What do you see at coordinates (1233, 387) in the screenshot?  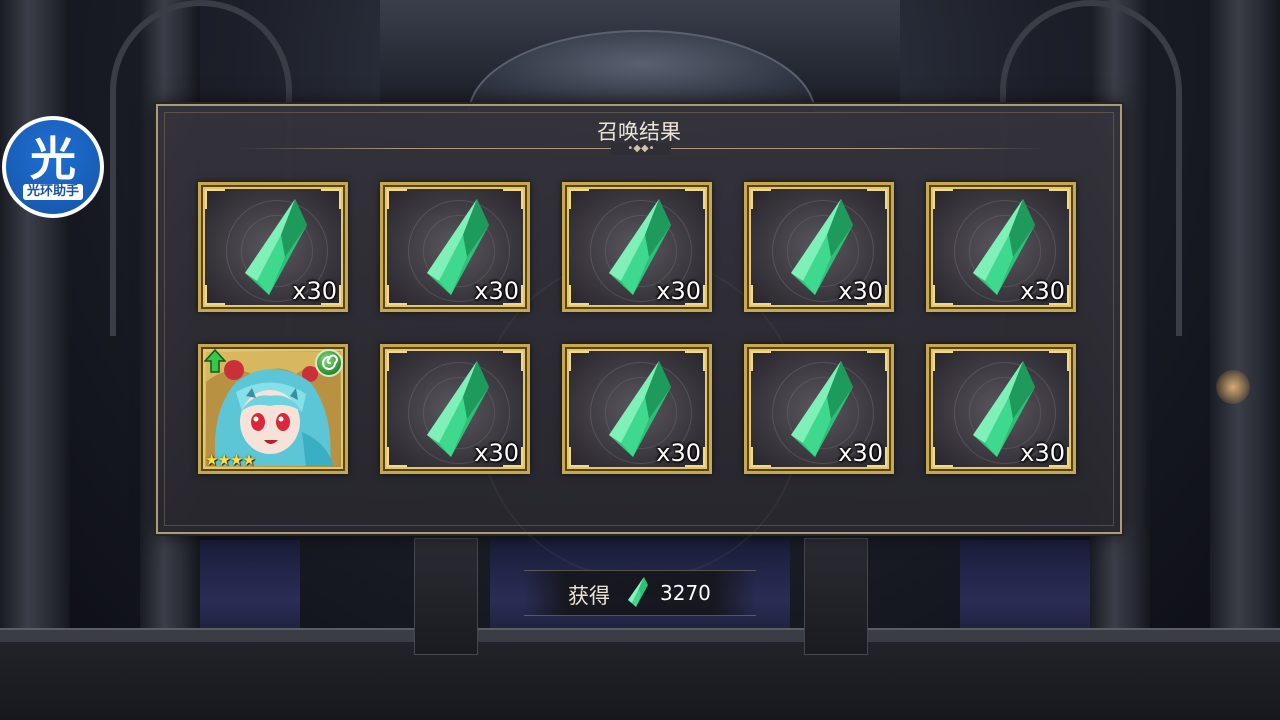 I see `background-light-orb` at bounding box center [1233, 387].